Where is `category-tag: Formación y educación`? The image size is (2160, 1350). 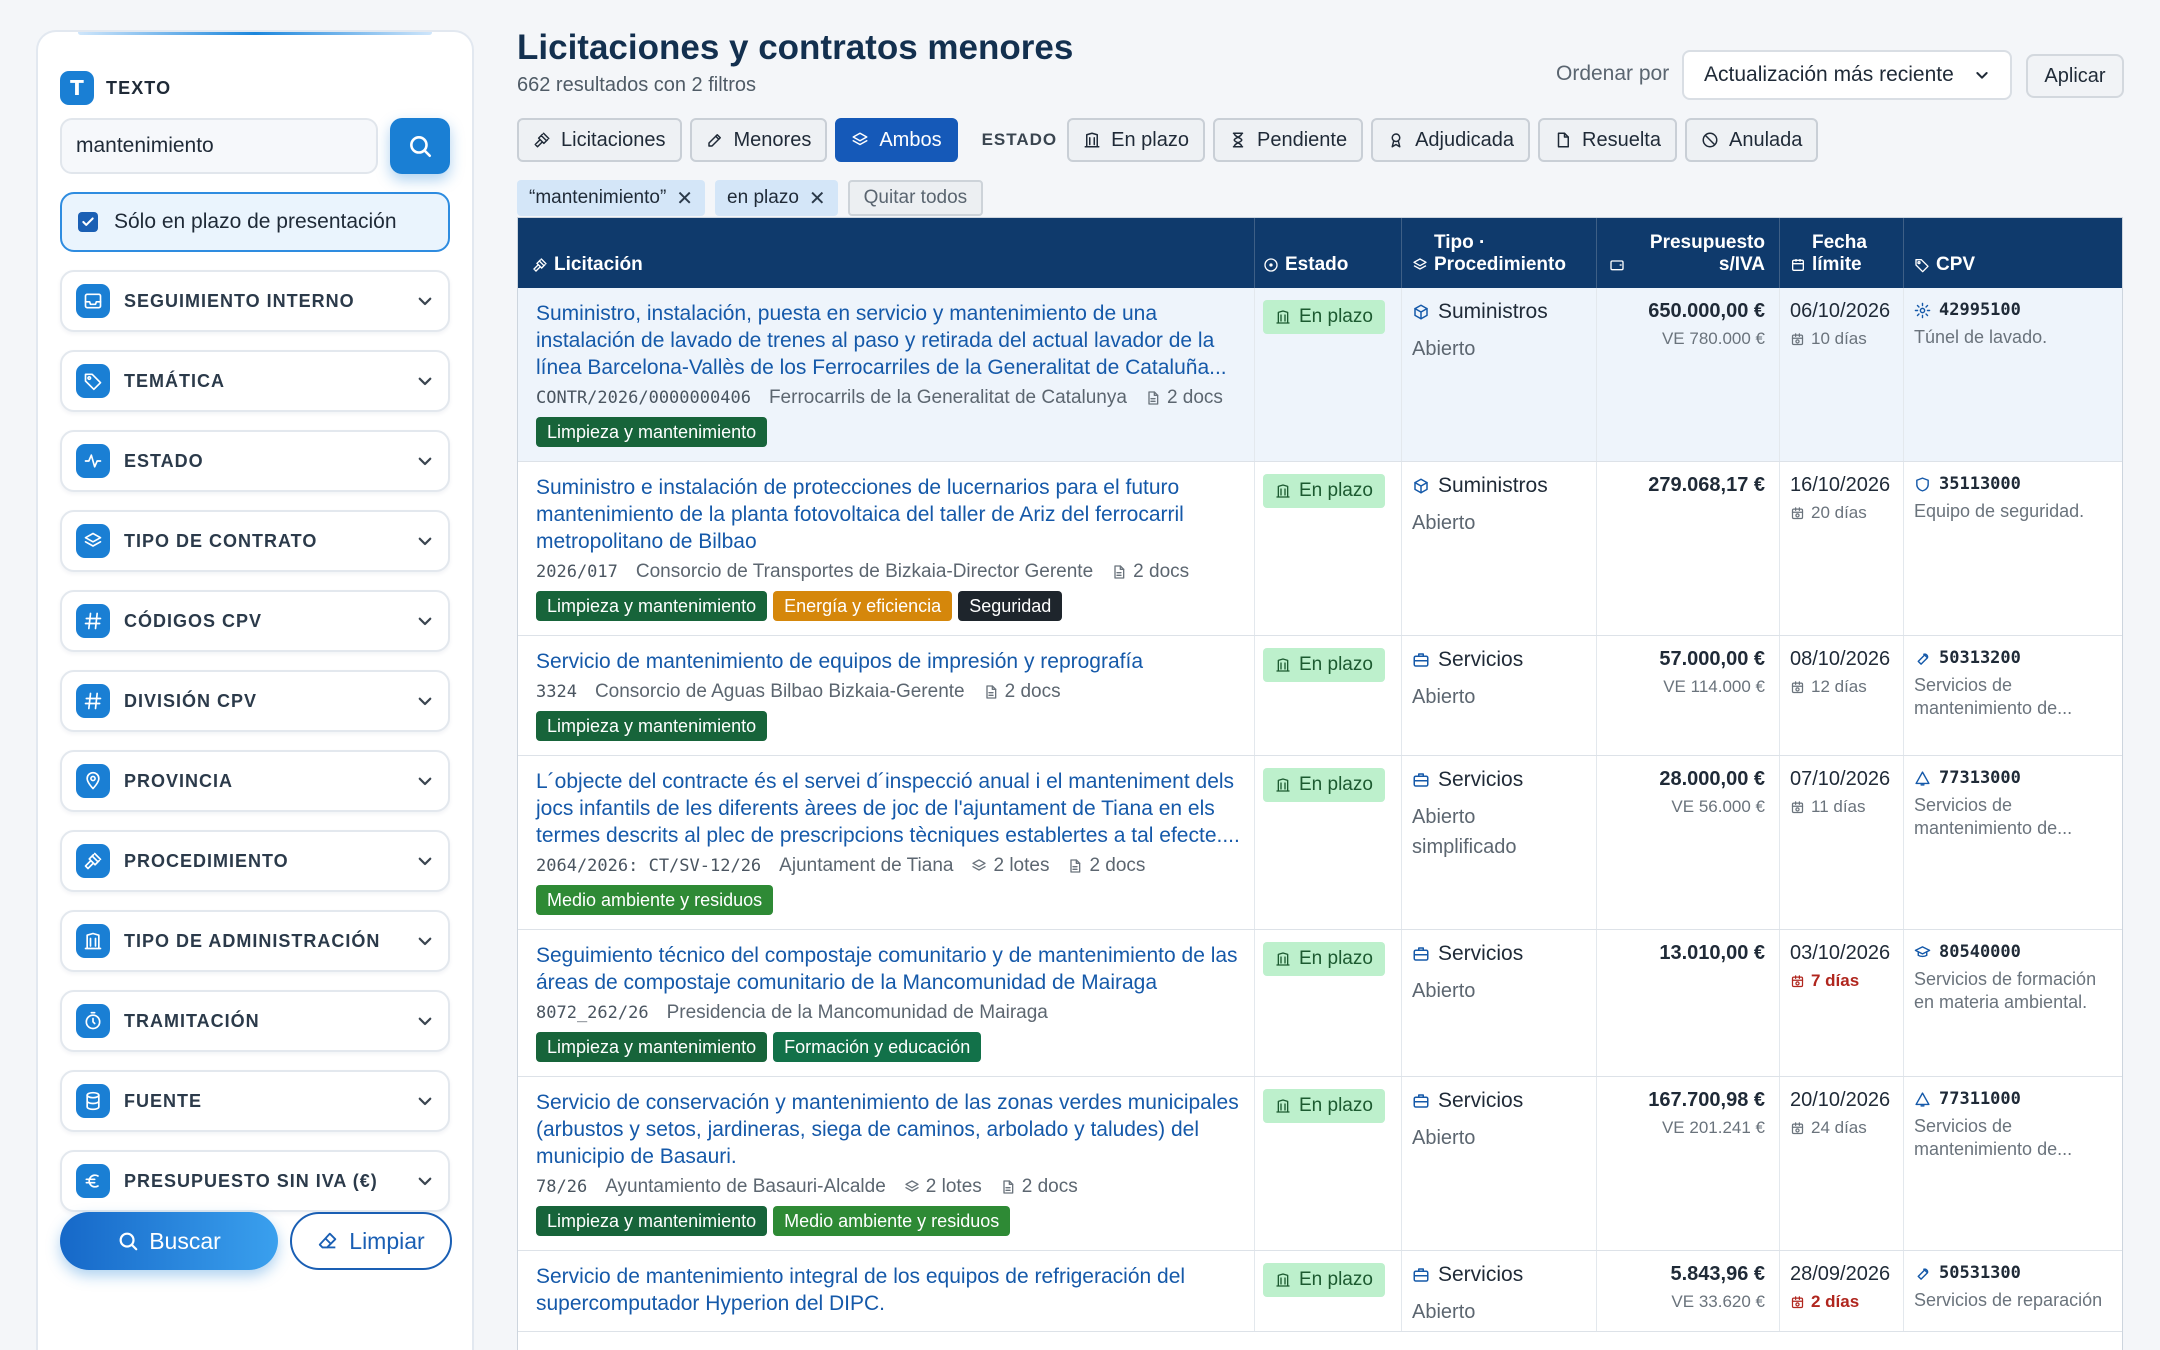
category-tag: Formación y educación is located at coordinates (877, 1047).